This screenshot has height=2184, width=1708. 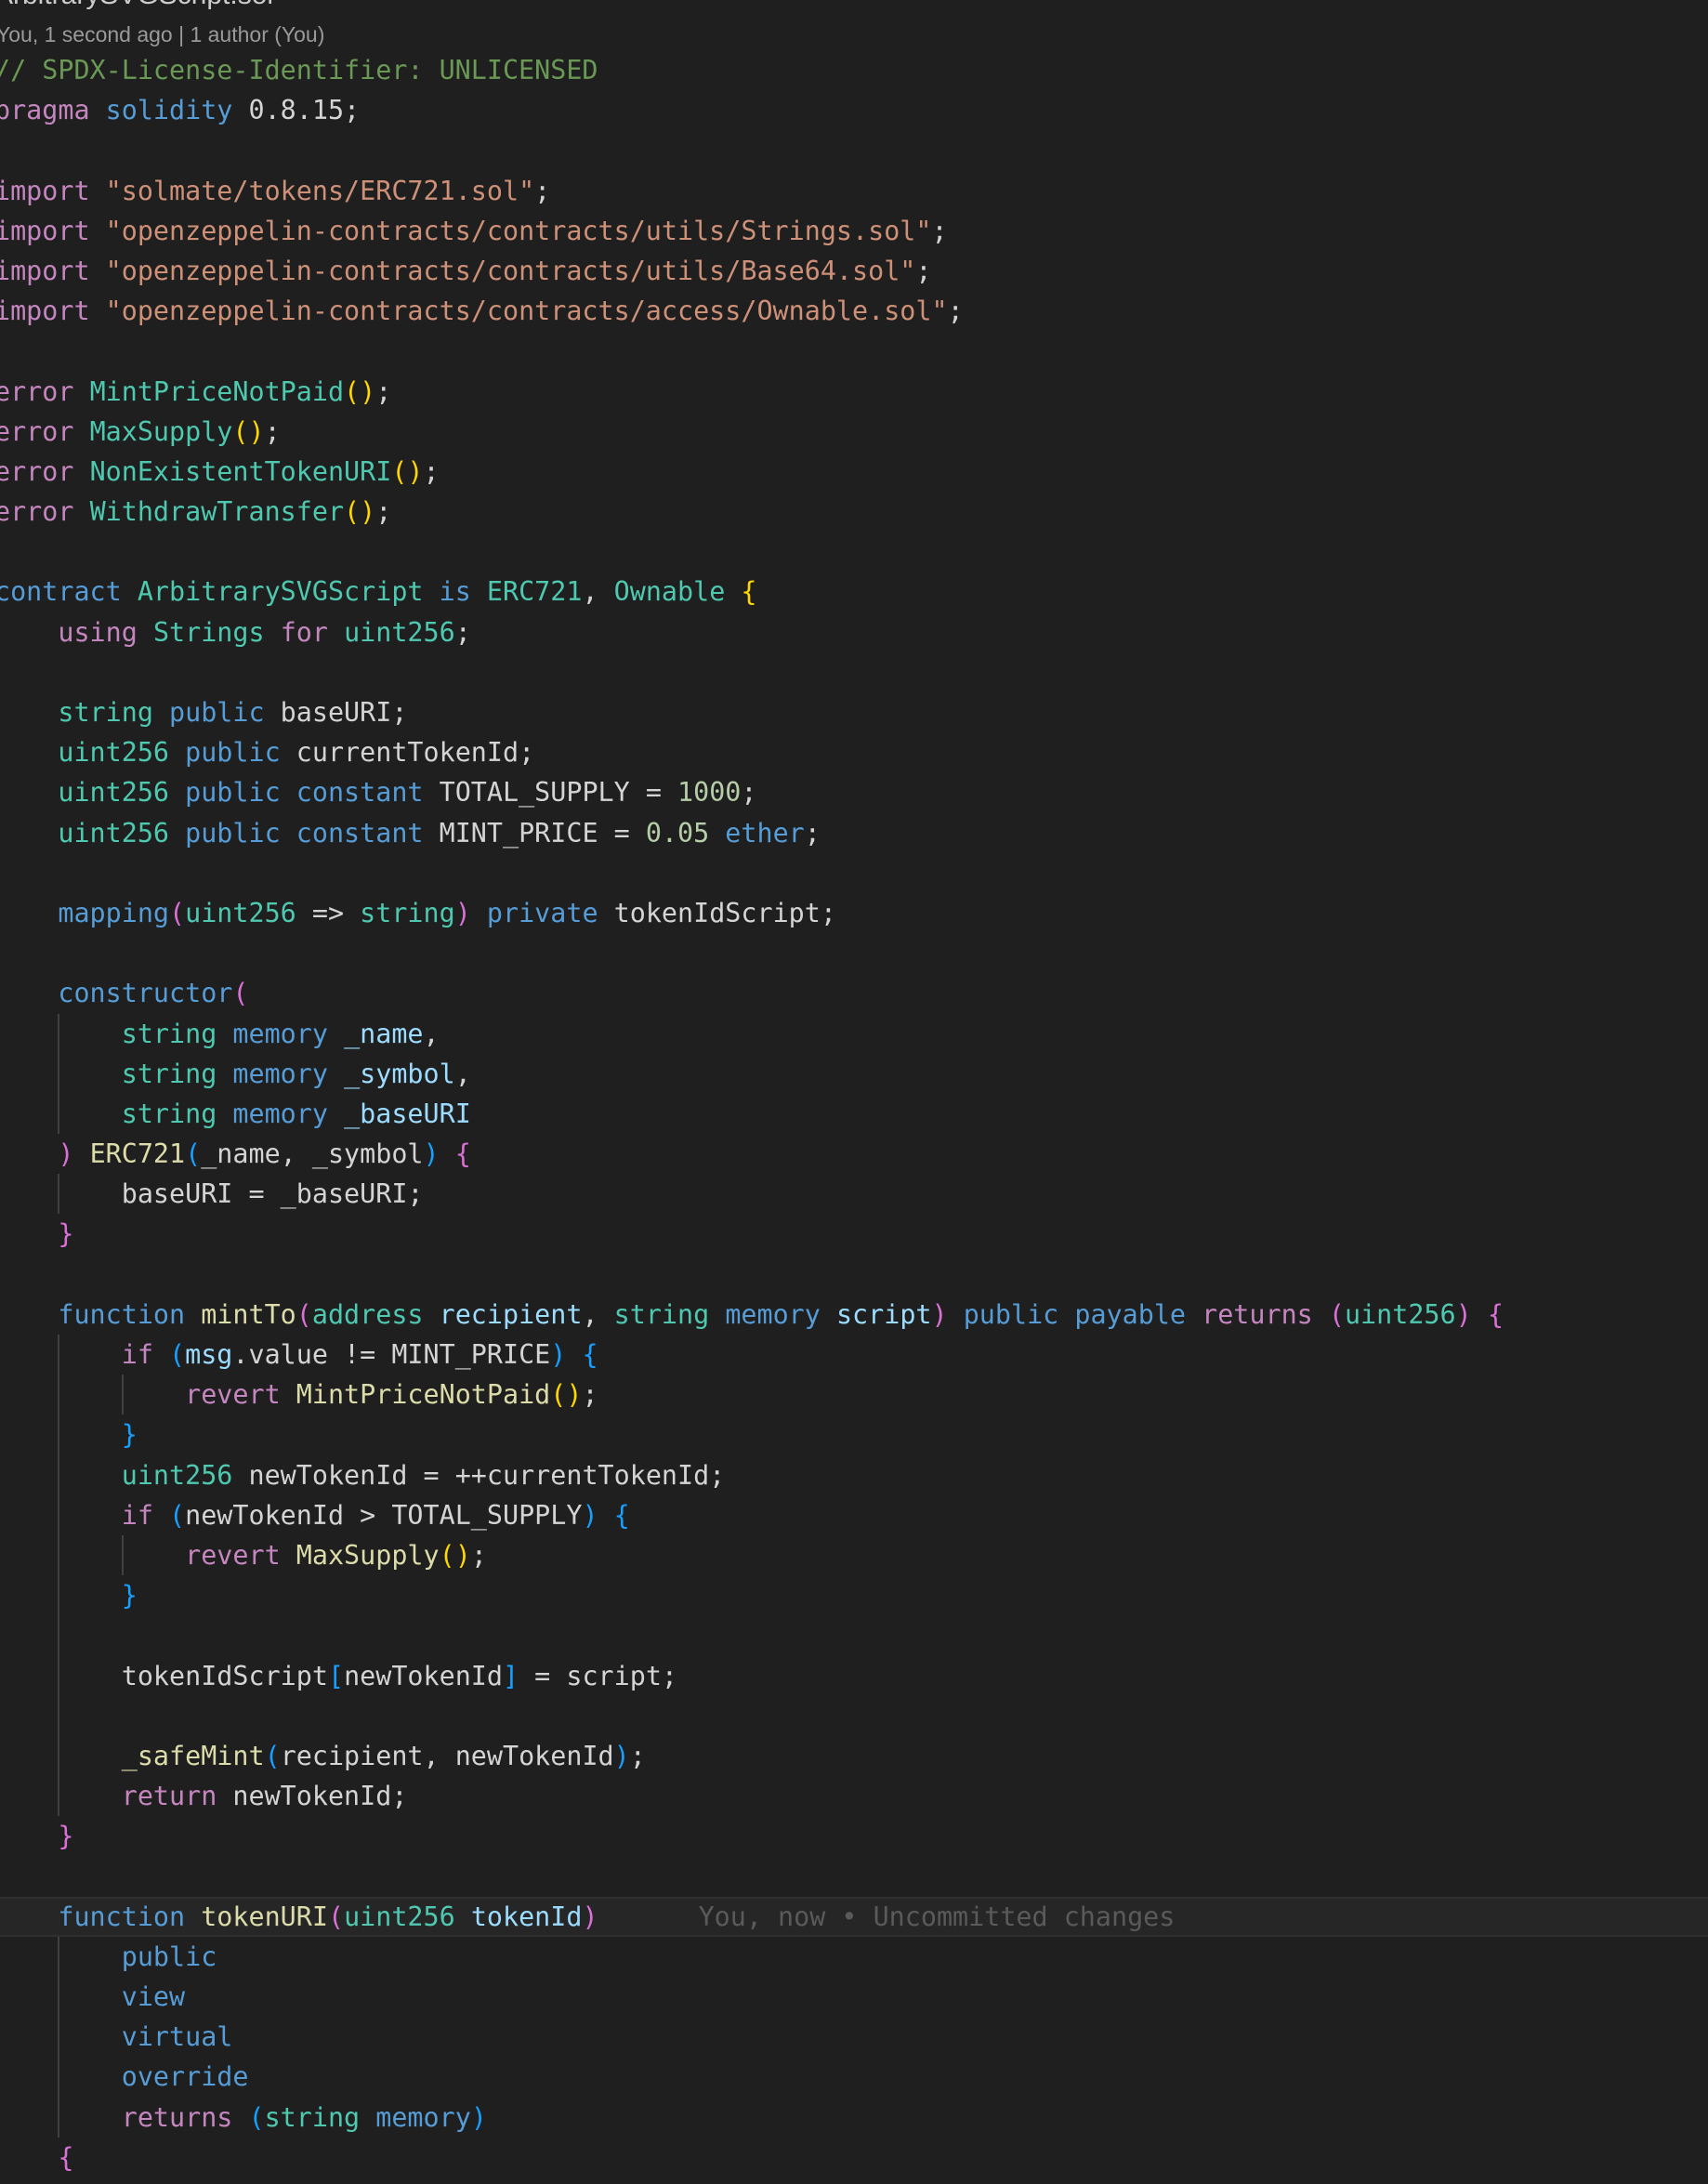 I want to click on code-line: return newTokenId;, so click(x=854, y=1796).